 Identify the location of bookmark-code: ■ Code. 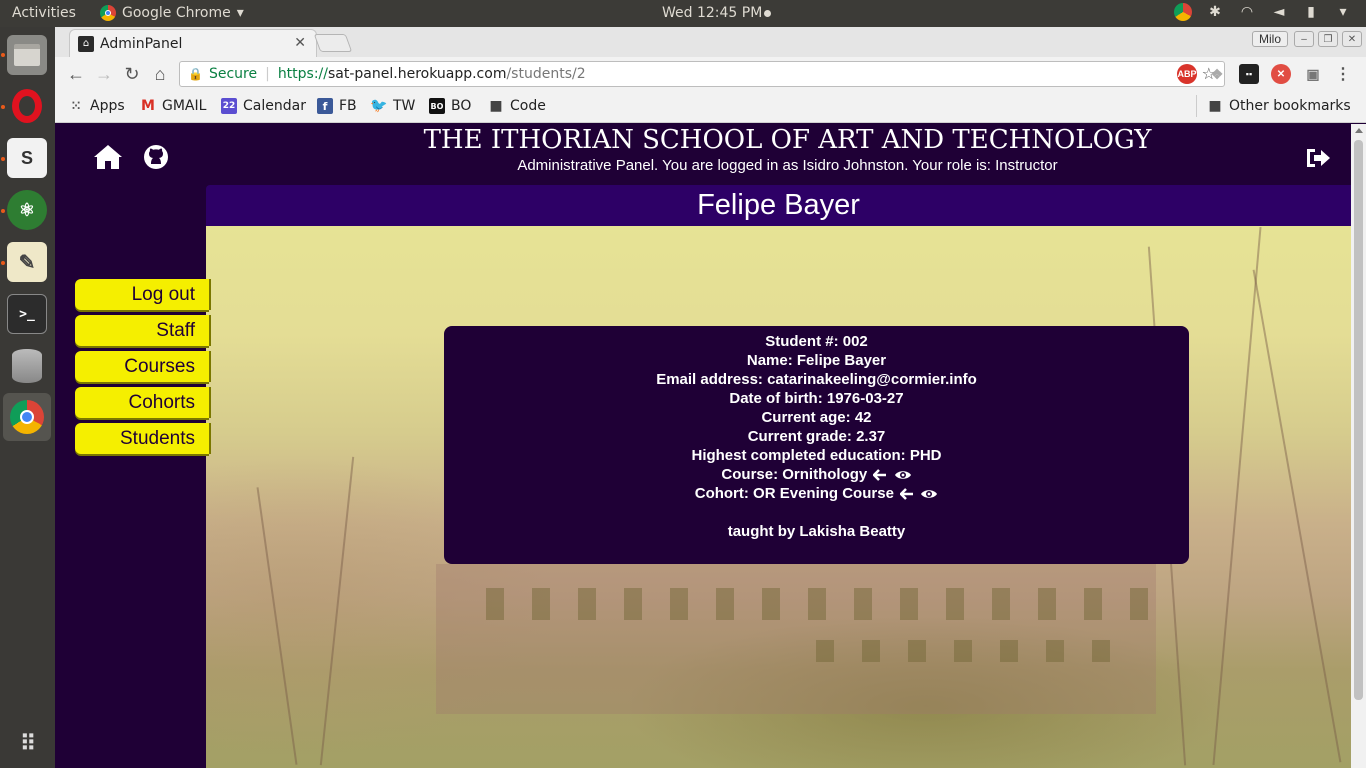
(517, 106).